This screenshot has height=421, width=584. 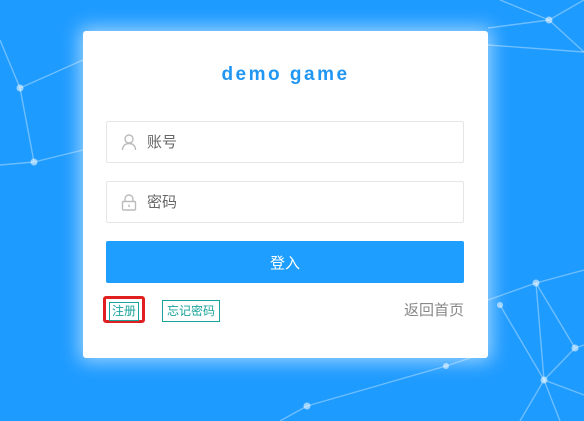 What do you see at coordinates (124, 311) in the screenshot?
I see `register-link: 注册` at bounding box center [124, 311].